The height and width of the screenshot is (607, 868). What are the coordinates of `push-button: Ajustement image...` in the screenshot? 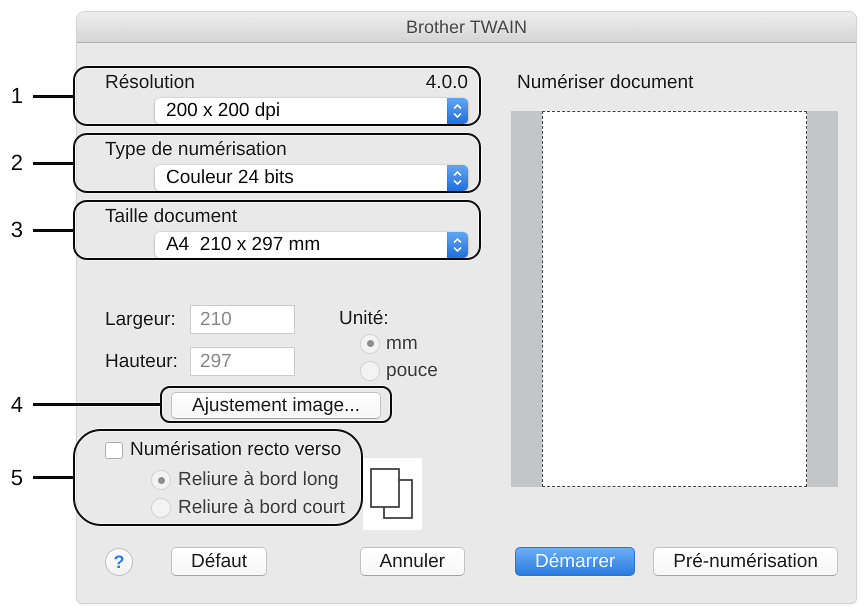 It's located at (276, 405).